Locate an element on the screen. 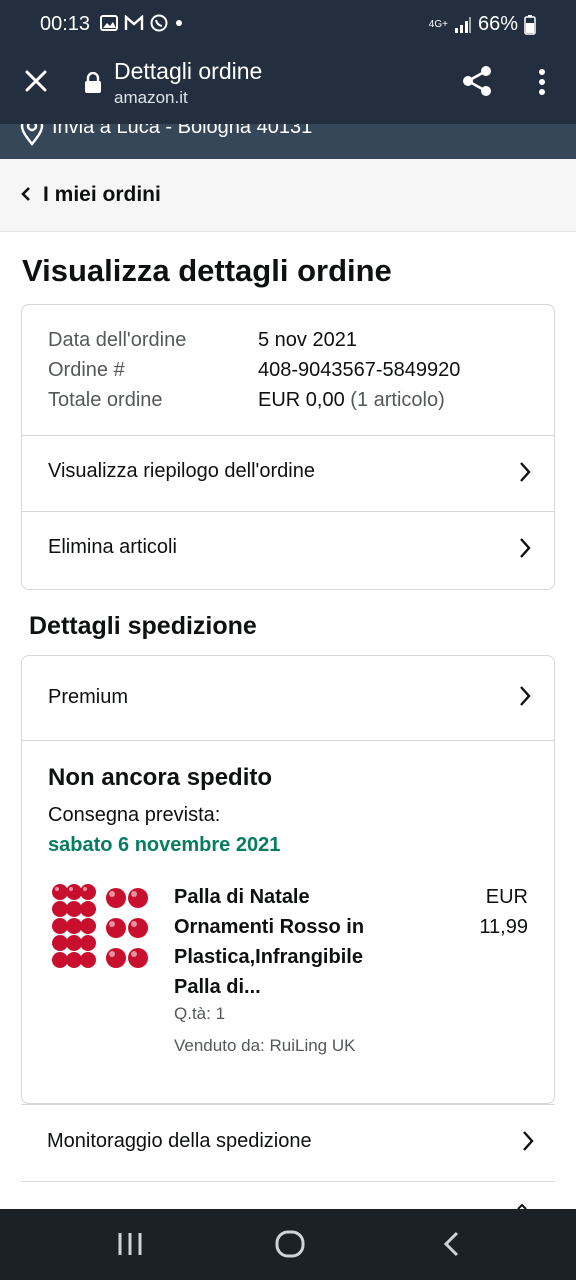 This screenshot has height=1280, width=576. status-bar: 00:13 4G+ 66% is located at coordinates (288, 25).